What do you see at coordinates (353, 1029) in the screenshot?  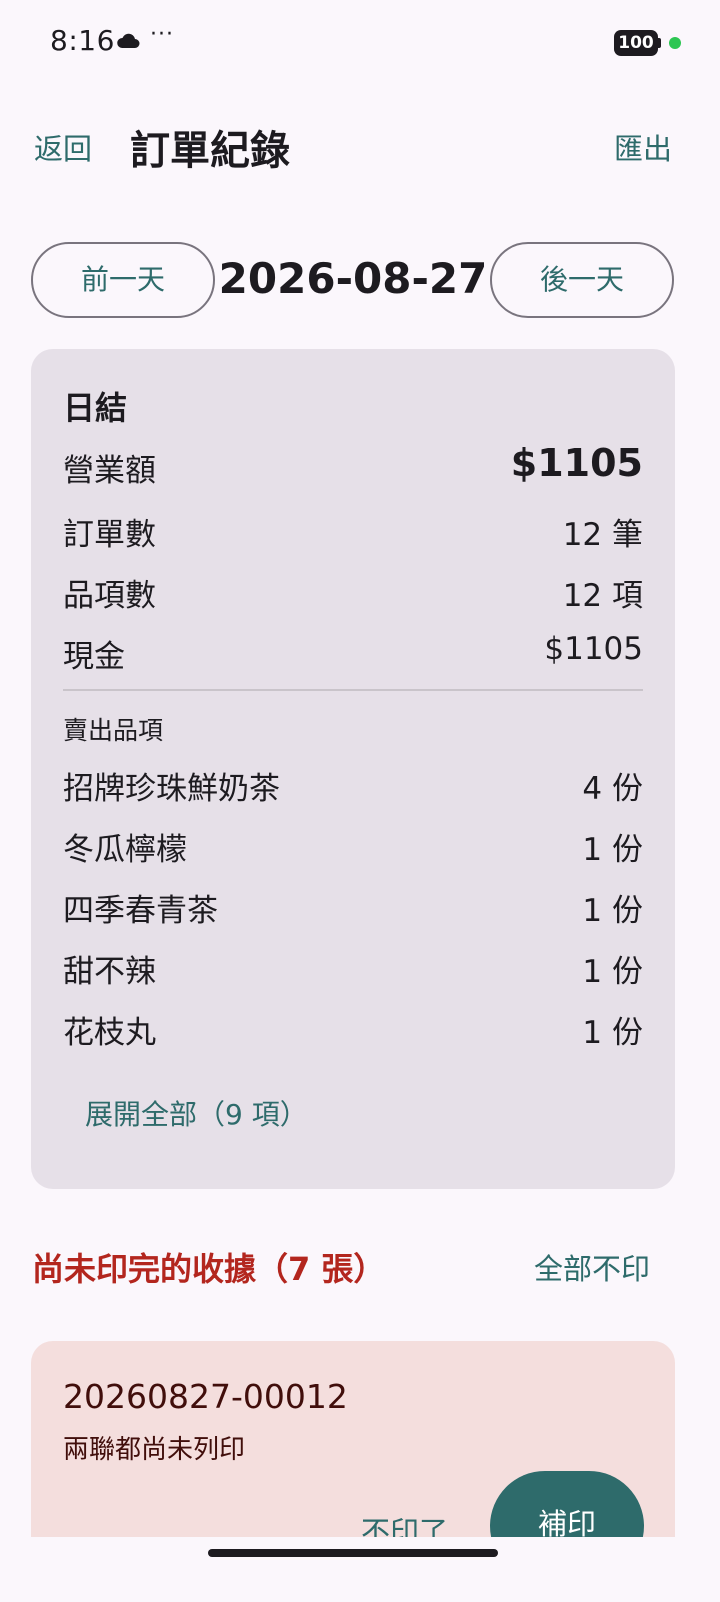 I see `list-item: 花枝丸 1 份` at bounding box center [353, 1029].